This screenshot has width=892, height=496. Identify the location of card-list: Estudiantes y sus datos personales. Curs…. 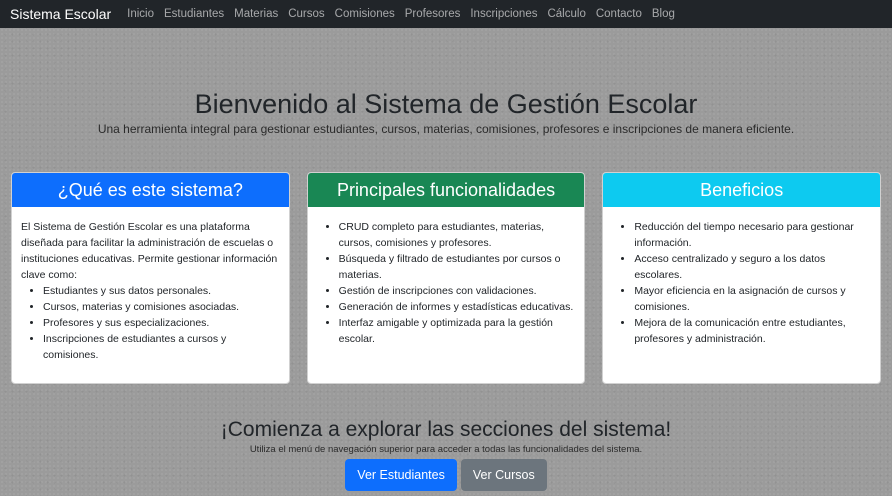
(150, 323).